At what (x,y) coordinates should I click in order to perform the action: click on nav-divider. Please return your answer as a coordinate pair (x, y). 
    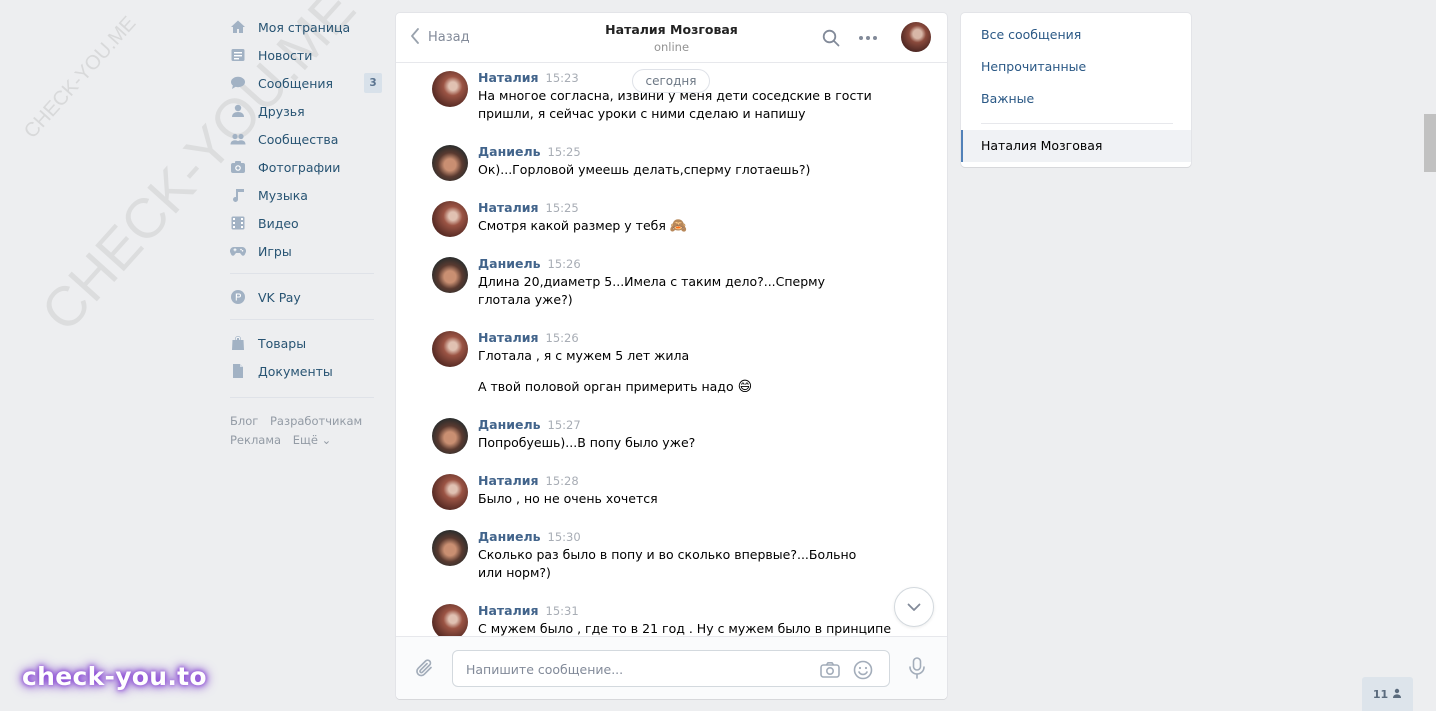
    Looking at the image, I should click on (302, 397).